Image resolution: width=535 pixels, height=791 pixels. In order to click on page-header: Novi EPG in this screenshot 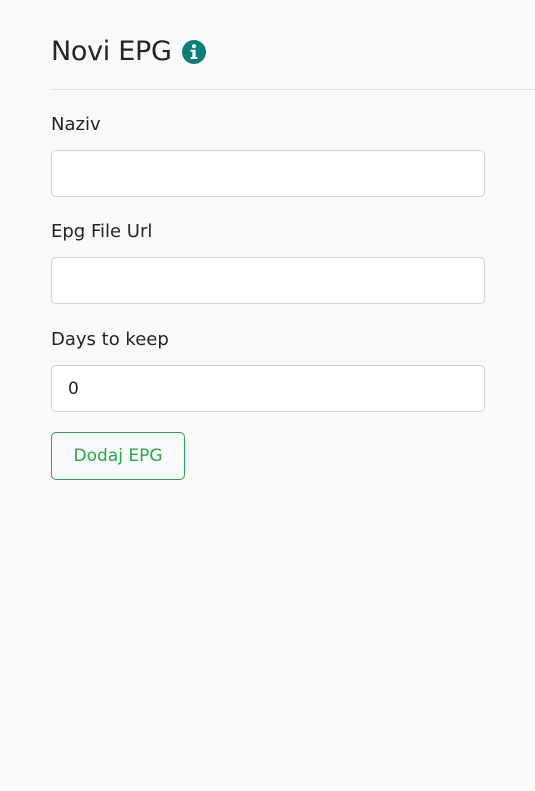, I will do `click(128, 51)`.